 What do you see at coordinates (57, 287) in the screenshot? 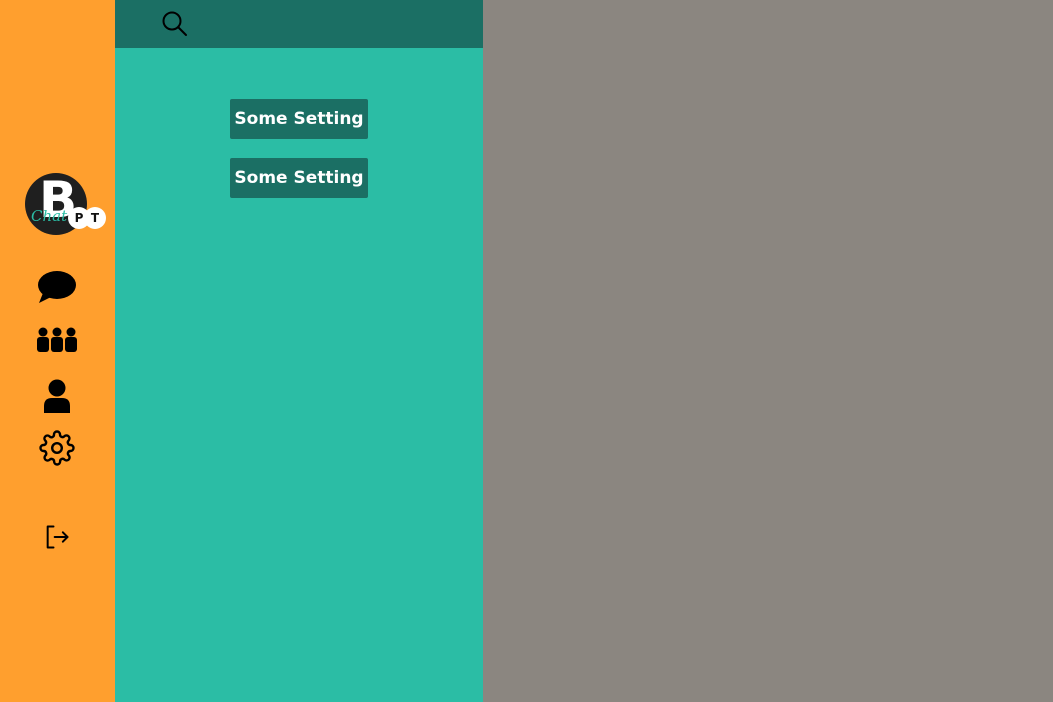
I see `chat-bubble-icon` at bounding box center [57, 287].